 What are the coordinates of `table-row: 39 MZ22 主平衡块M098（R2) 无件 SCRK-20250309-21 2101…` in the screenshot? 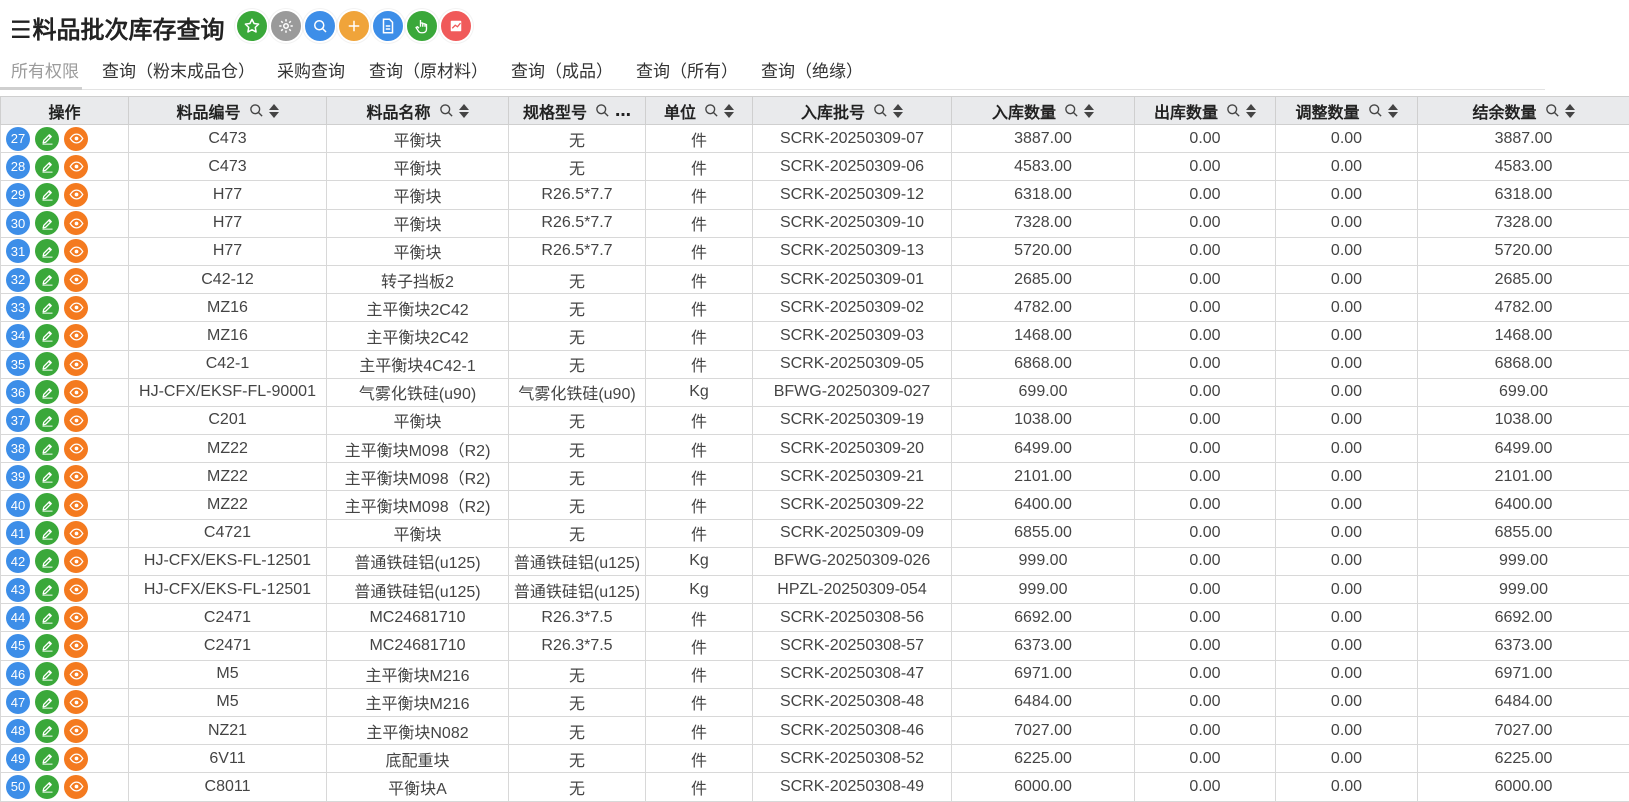 It's located at (814, 477).